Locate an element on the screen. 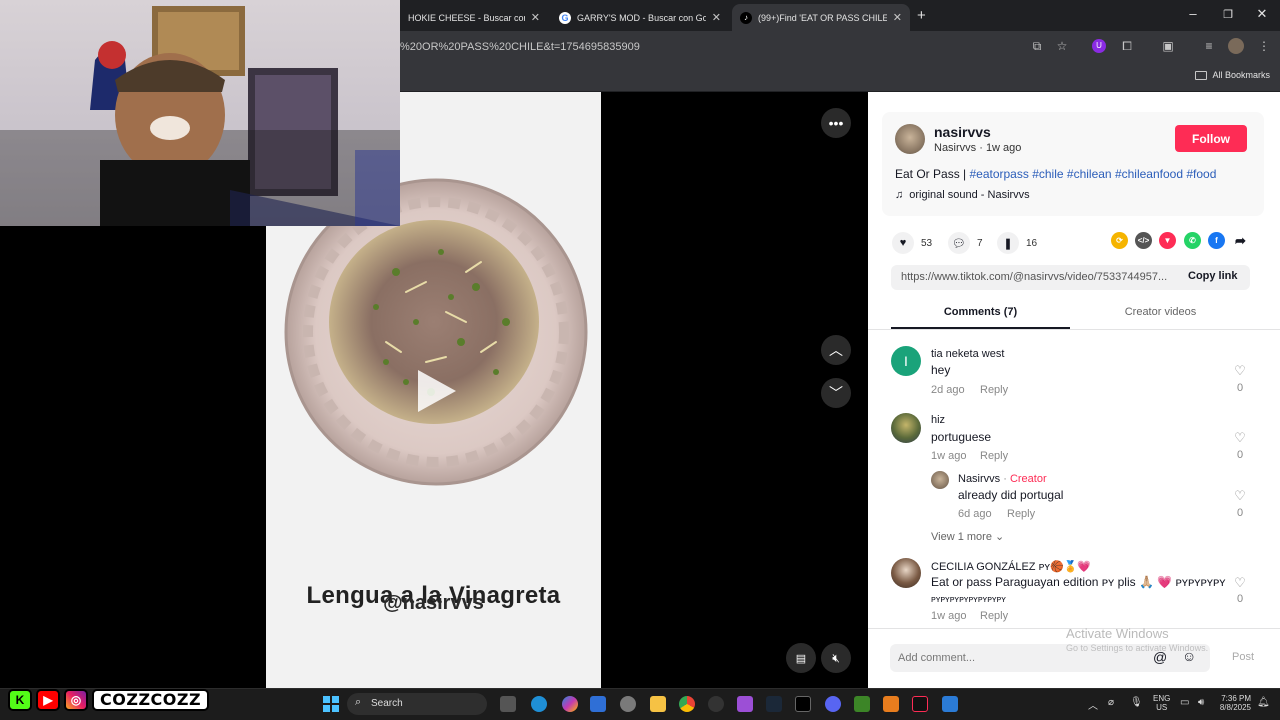  whatsapp-icon: ✆ is located at coordinates (1192, 240).